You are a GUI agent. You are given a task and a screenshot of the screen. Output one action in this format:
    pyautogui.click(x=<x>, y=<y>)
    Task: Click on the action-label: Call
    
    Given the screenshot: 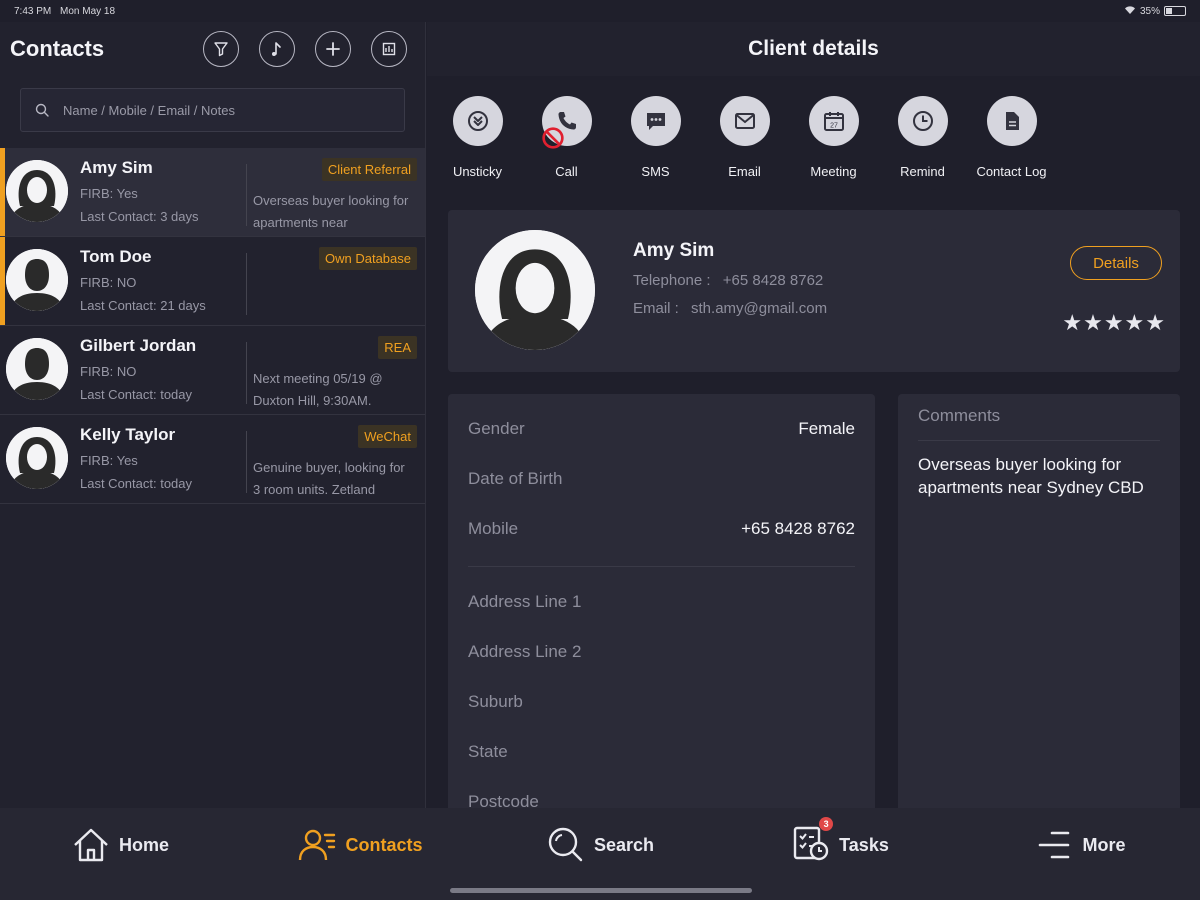 What is the action you would take?
    pyautogui.click(x=566, y=171)
    